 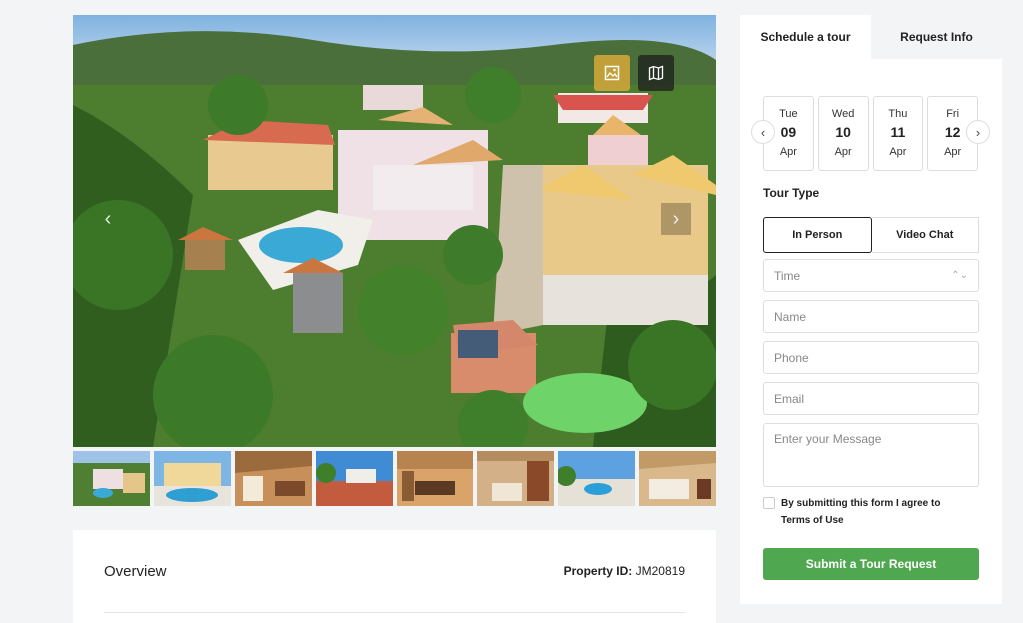 I want to click on name-placeholder: Name, so click(x=790, y=316).